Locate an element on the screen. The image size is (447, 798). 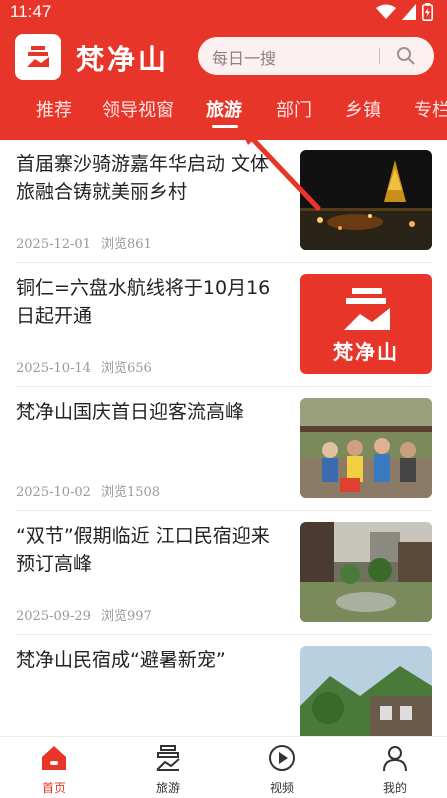
tab-columns: 专栏 is located at coordinates (430, 109).